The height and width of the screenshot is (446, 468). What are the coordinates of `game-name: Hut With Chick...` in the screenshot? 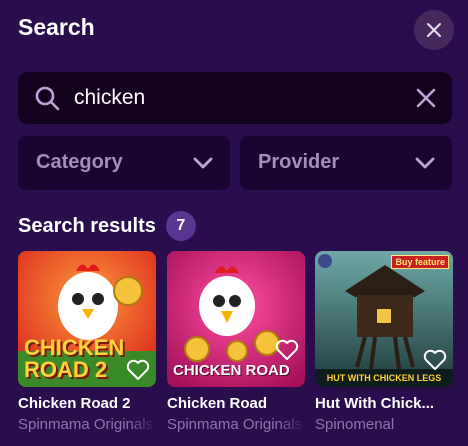 It's located at (375, 403).